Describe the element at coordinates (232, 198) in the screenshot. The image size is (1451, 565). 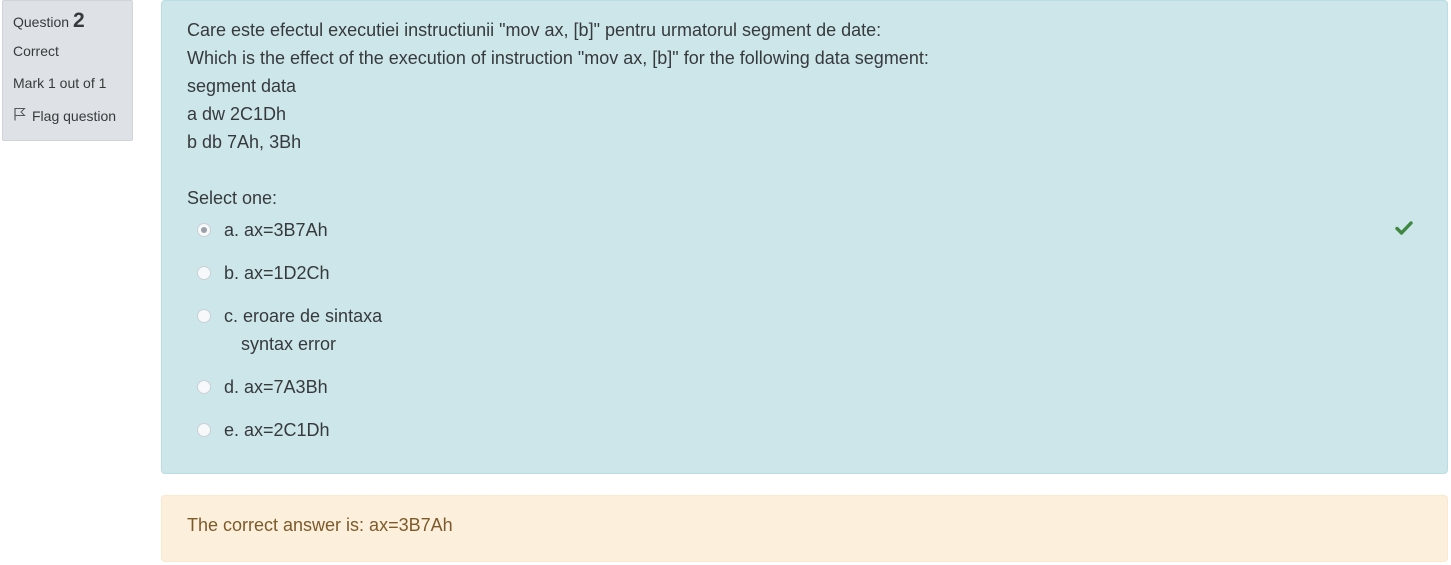
I see `select-one-prompt: Select one:` at that location.